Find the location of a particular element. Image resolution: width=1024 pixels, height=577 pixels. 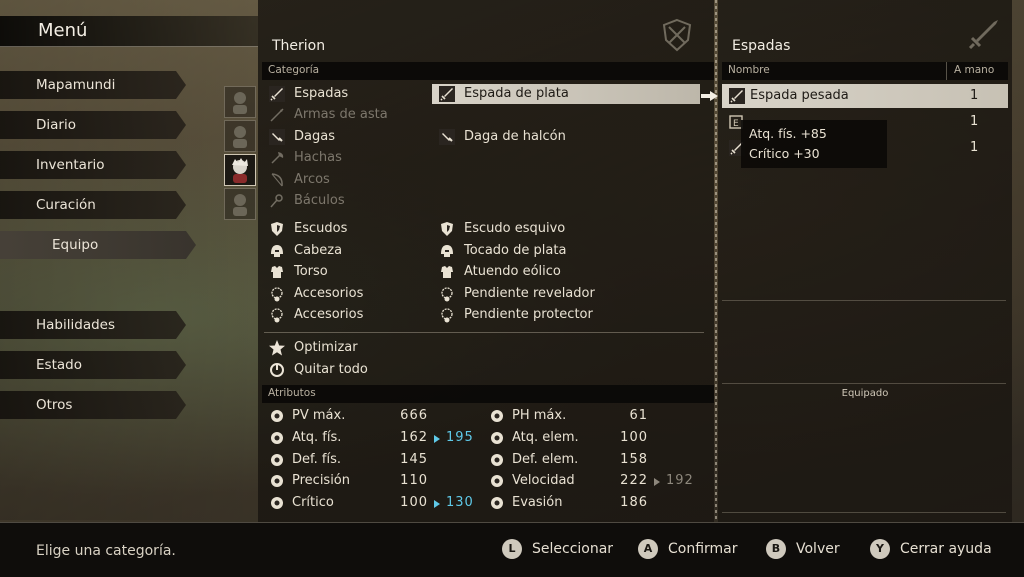

menu-item-label: Otros is located at coordinates (54, 405).